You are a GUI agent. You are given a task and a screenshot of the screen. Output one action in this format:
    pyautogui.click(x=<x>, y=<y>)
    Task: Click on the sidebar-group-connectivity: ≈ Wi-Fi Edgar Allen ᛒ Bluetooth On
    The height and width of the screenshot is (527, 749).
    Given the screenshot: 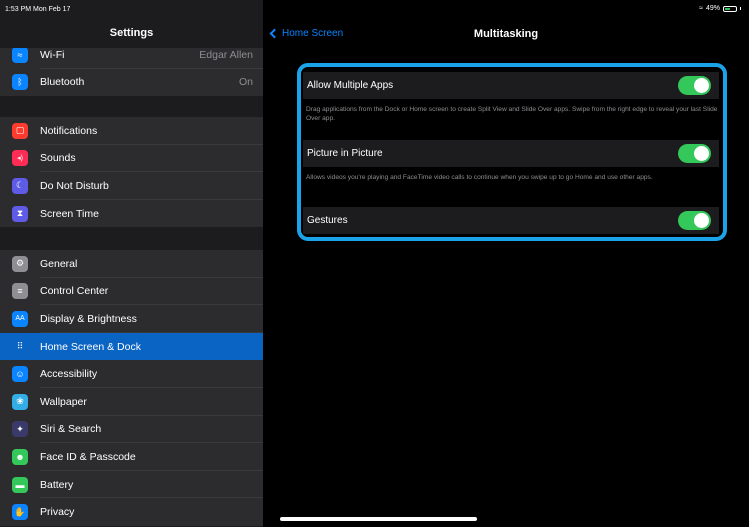 What is the action you would take?
    pyautogui.click(x=131, y=69)
    